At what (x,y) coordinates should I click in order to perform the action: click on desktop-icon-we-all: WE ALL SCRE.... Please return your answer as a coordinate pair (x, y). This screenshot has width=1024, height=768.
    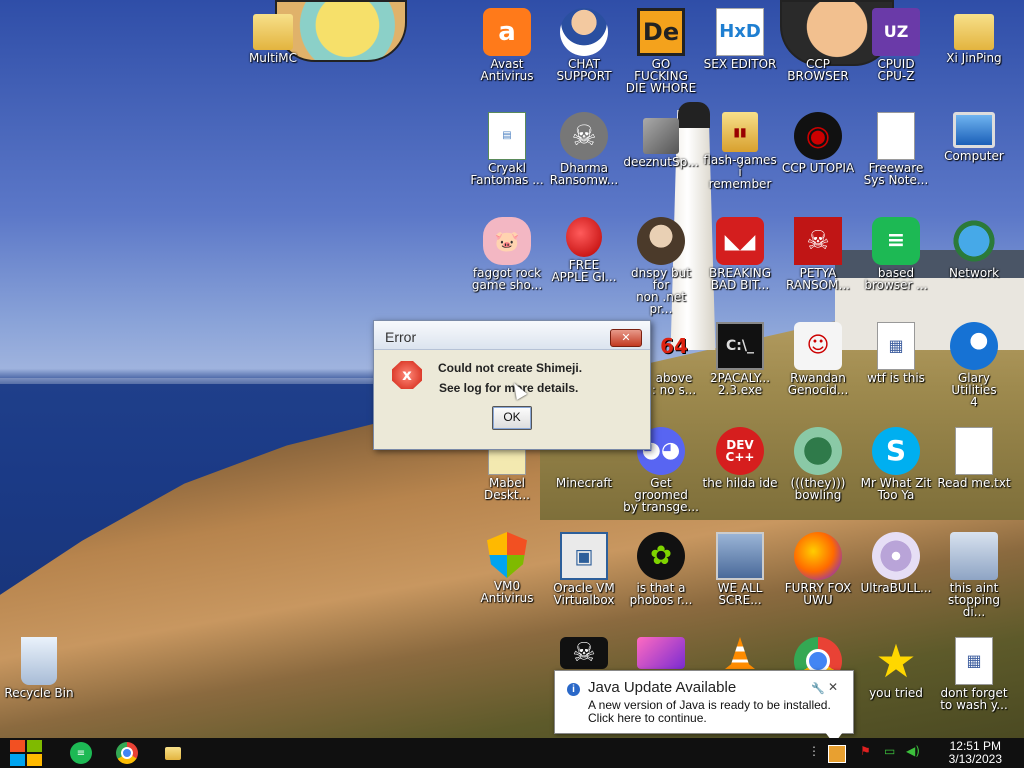
    Looking at the image, I should click on (740, 569).